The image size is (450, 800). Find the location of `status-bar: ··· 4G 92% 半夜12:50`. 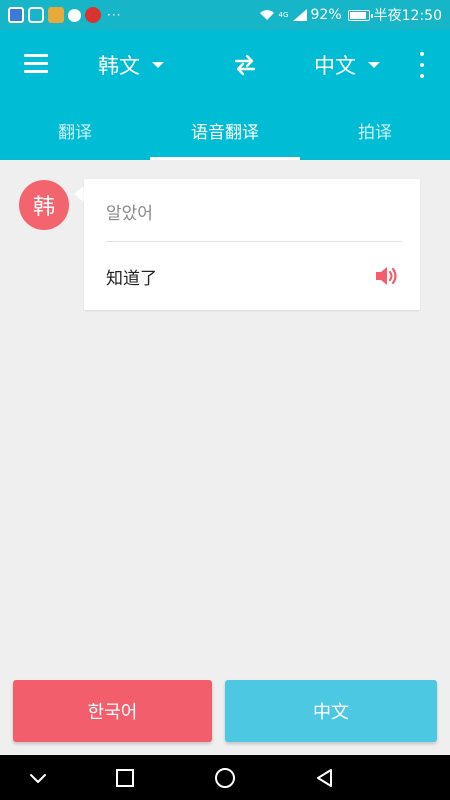

status-bar: ··· 4G 92% 半夜12:50 is located at coordinates (225, 15).